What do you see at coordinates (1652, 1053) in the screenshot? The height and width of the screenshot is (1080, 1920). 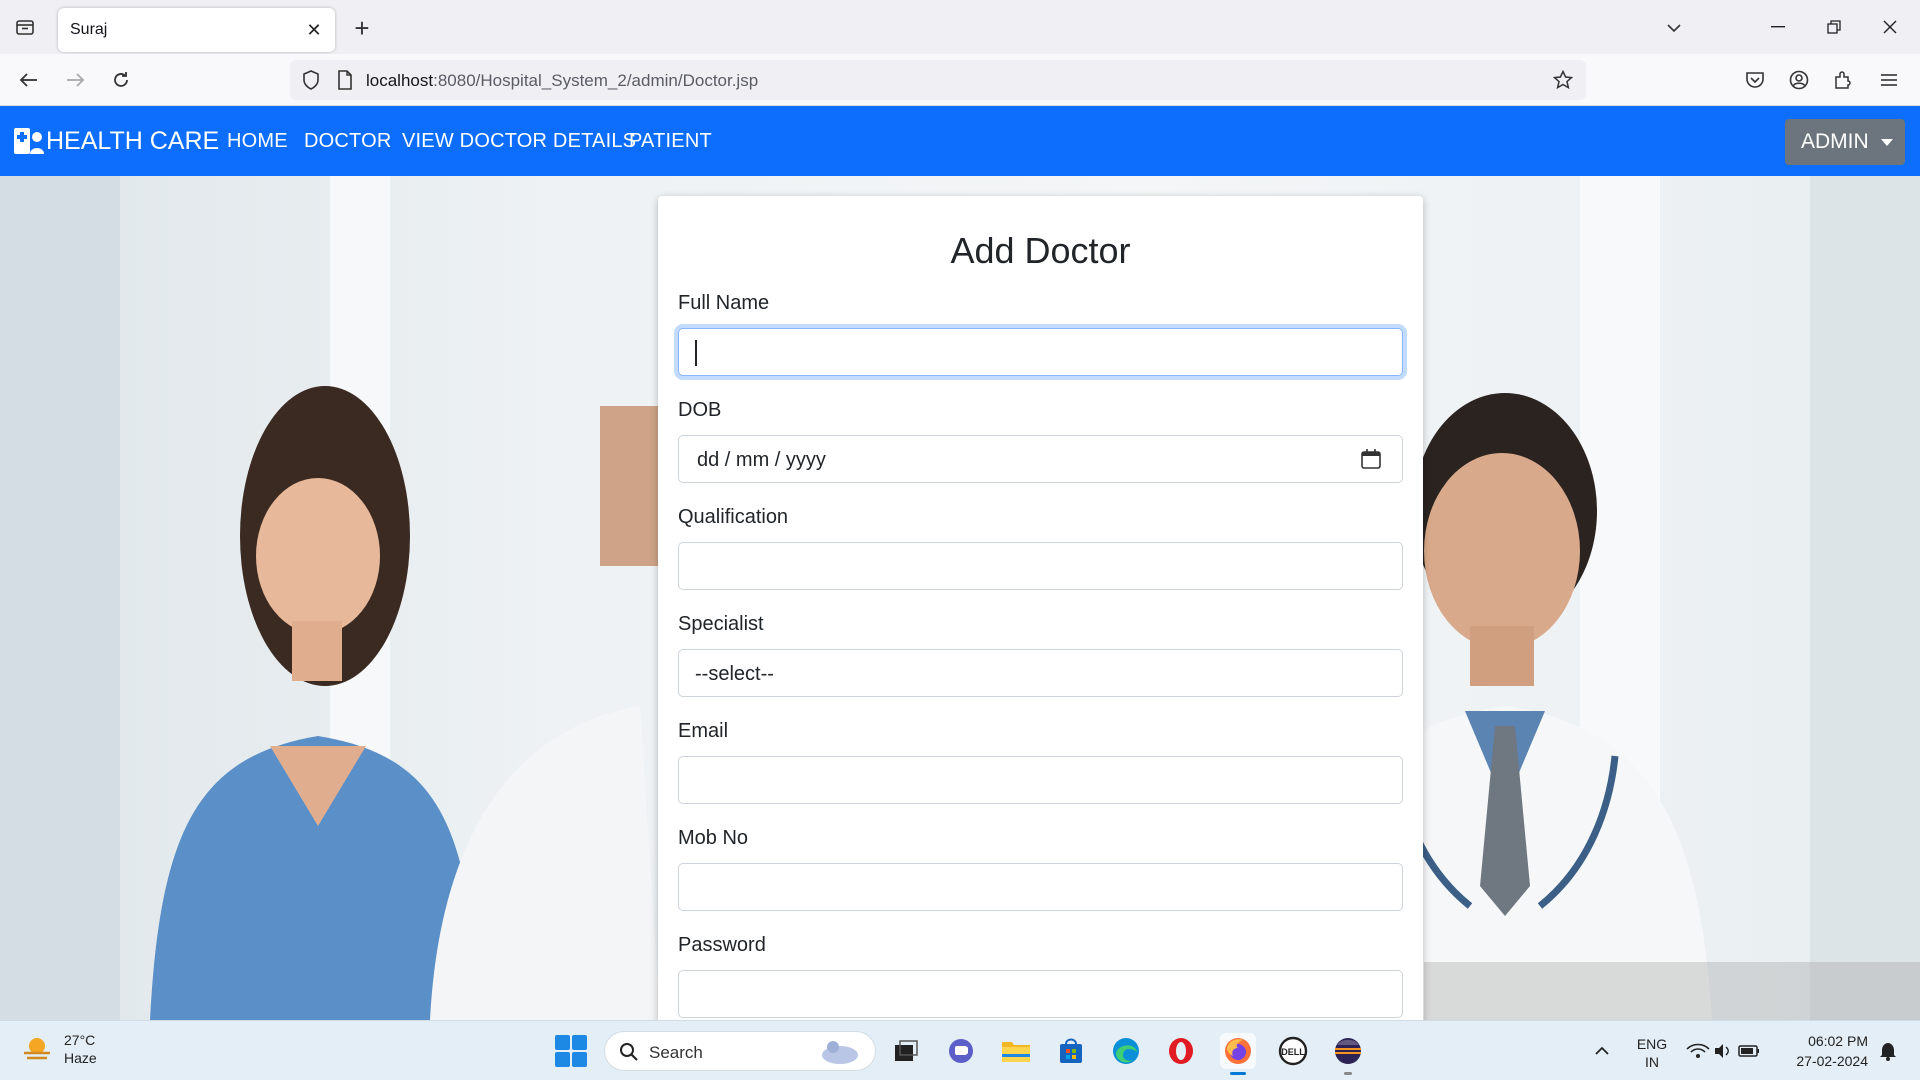 I see `language-indicator: ENG IN` at bounding box center [1652, 1053].